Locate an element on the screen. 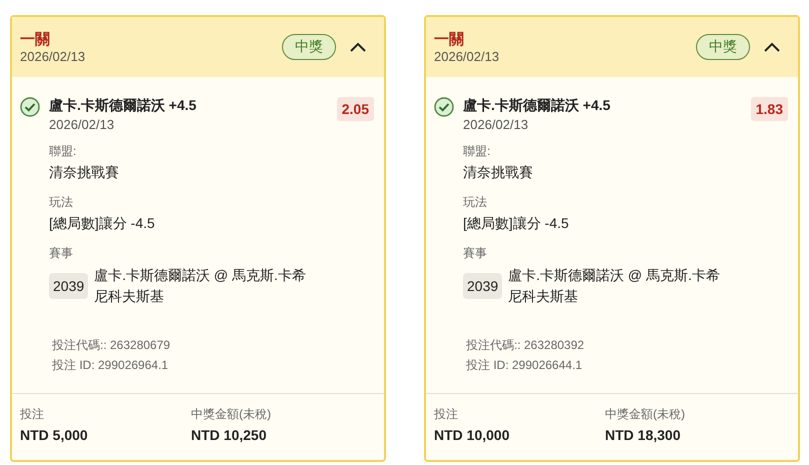  bet-id: 投注 ID: 299026644.1 is located at coordinates (524, 365).